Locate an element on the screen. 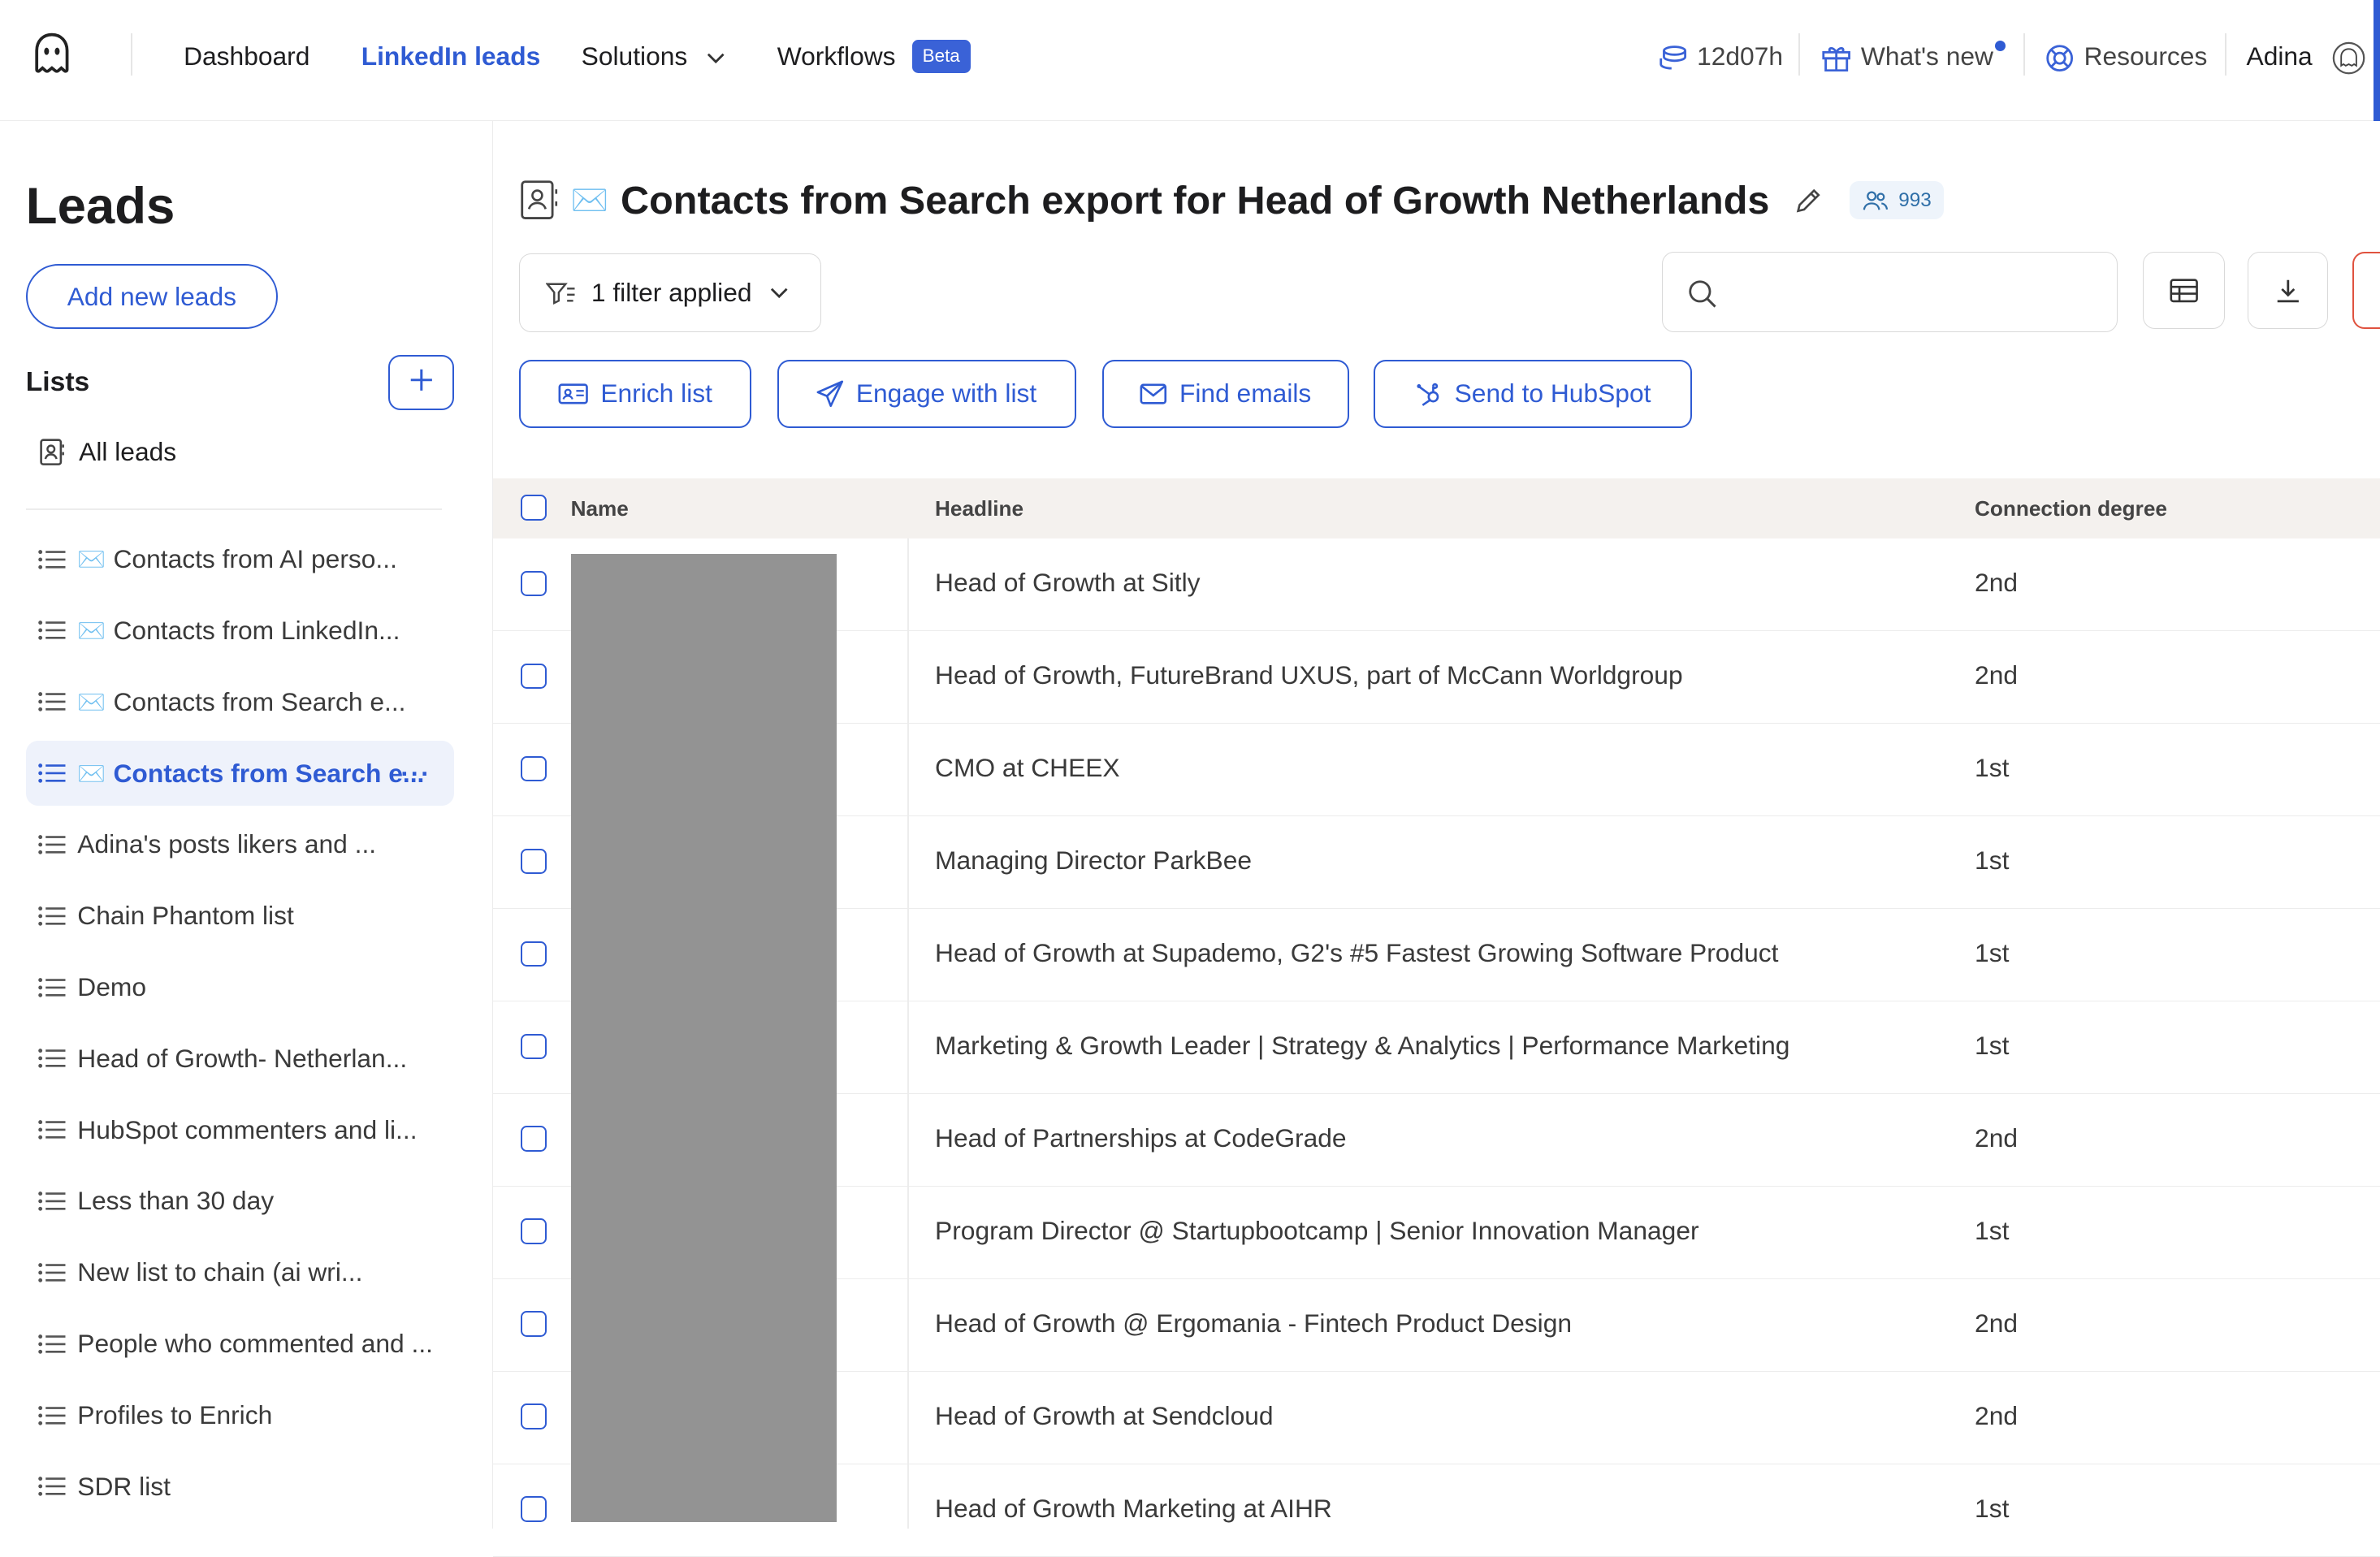  gift-icon is located at coordinates (1836, 58).